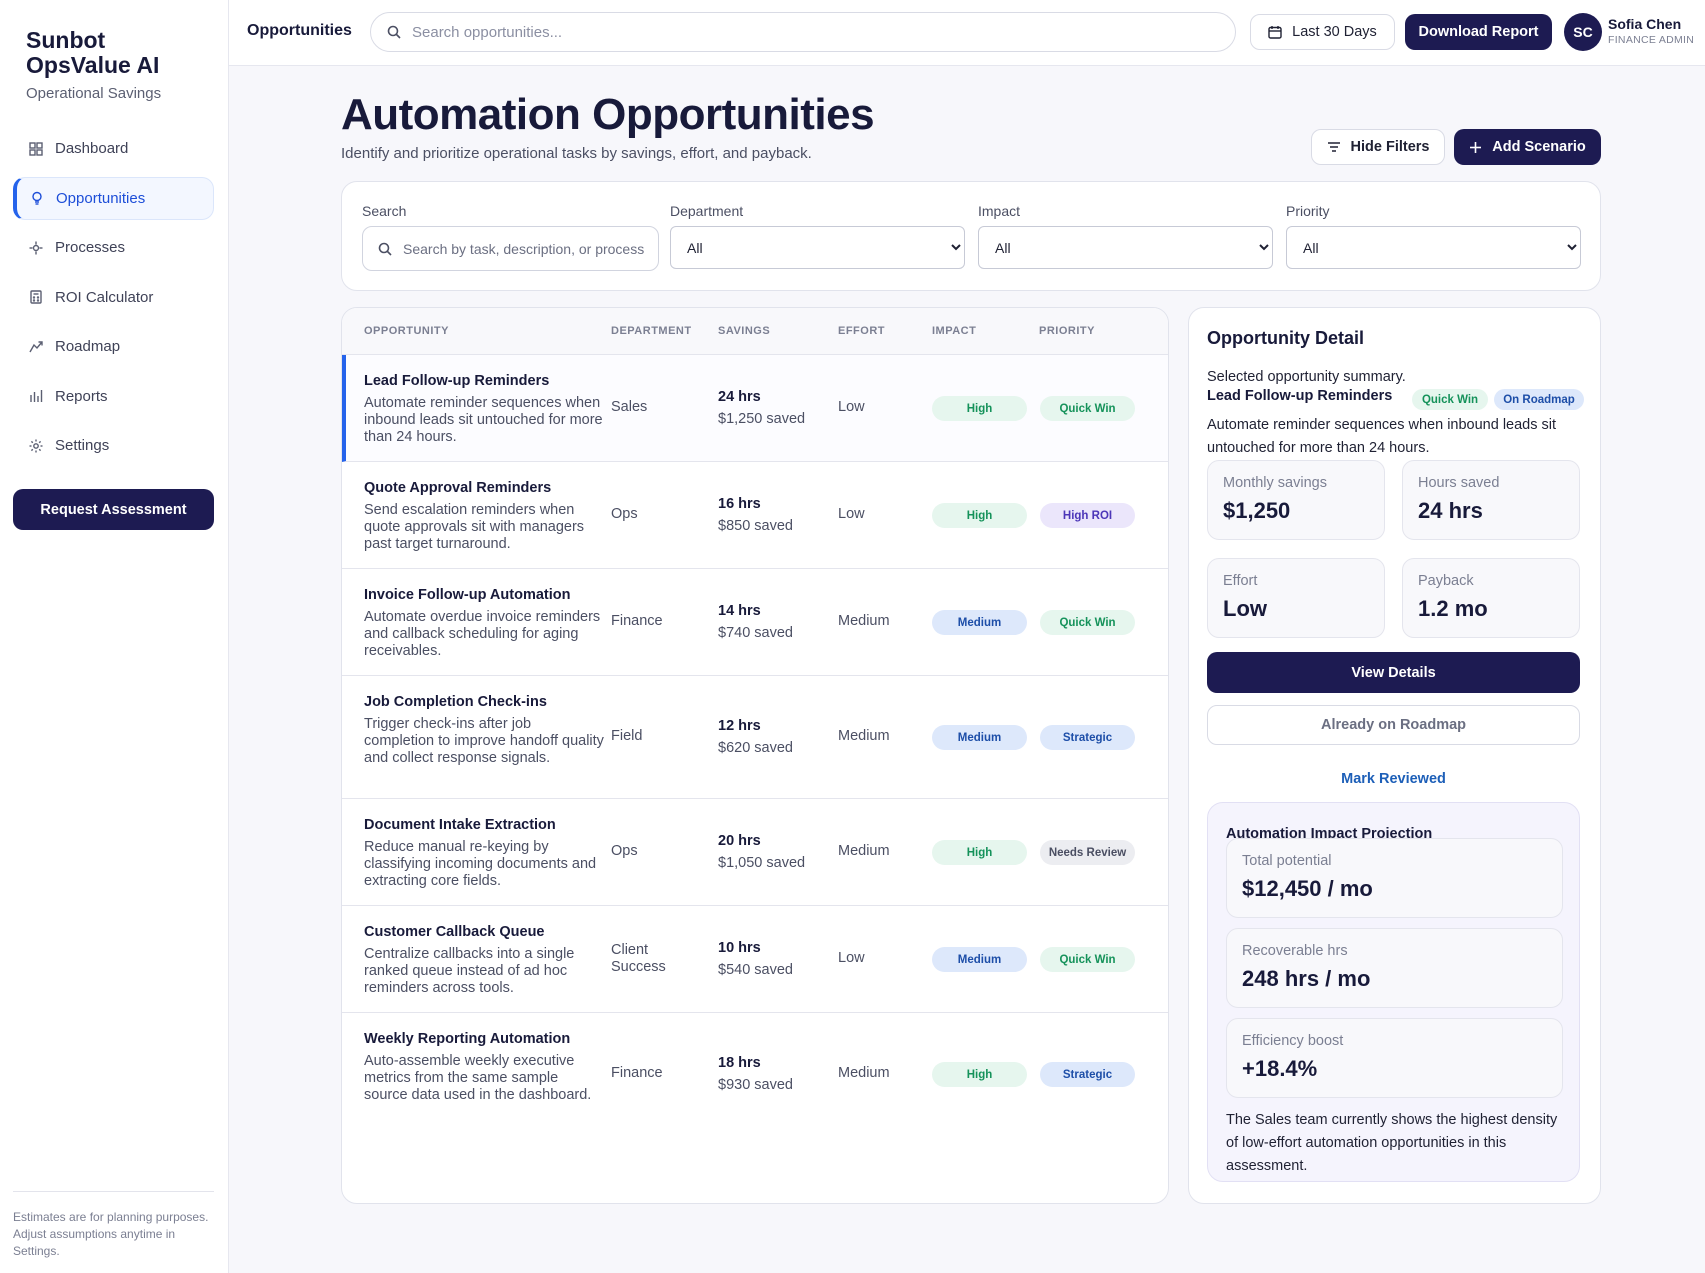 The image size is (1705, 1273). Describe the element at coordinates (739, 397) in the screenshot. I see `row-hours: 24 hrs` at that location.